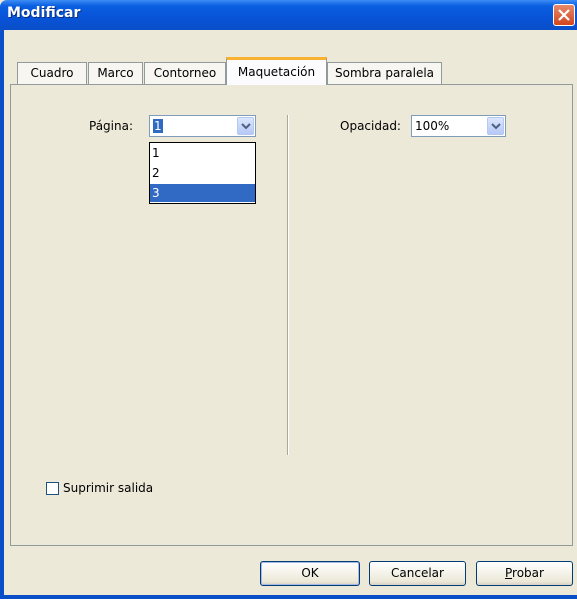 The width and height of the screenshot is (577, 599). I want to click on tab-maquetacion: Maquetación, so click(276, 71).